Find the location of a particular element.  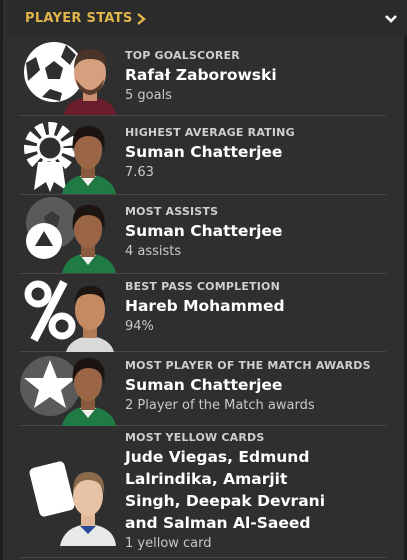

stat-row-most-assists: MOST ASSISTS Suman Chatterjee 4 assists is located at coordinates (203, 234).